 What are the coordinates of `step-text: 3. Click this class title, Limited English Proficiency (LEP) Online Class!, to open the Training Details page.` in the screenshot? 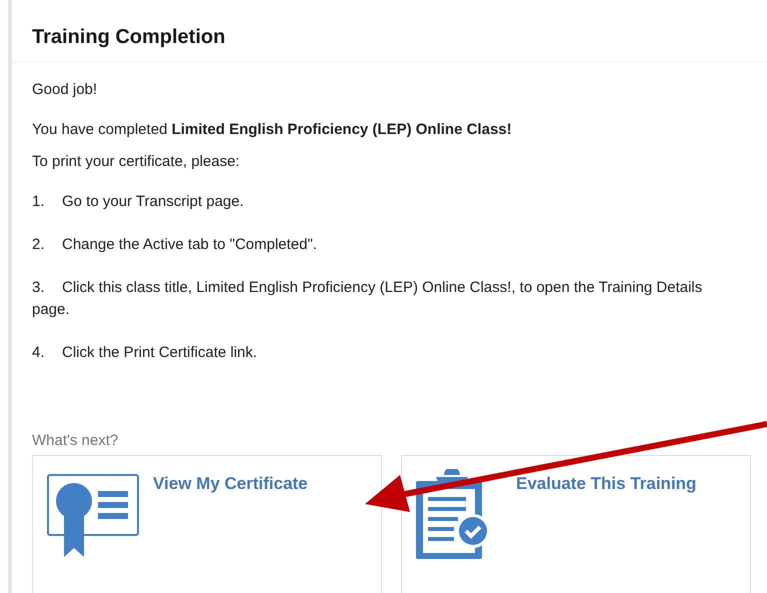 It's located at (368, 299).